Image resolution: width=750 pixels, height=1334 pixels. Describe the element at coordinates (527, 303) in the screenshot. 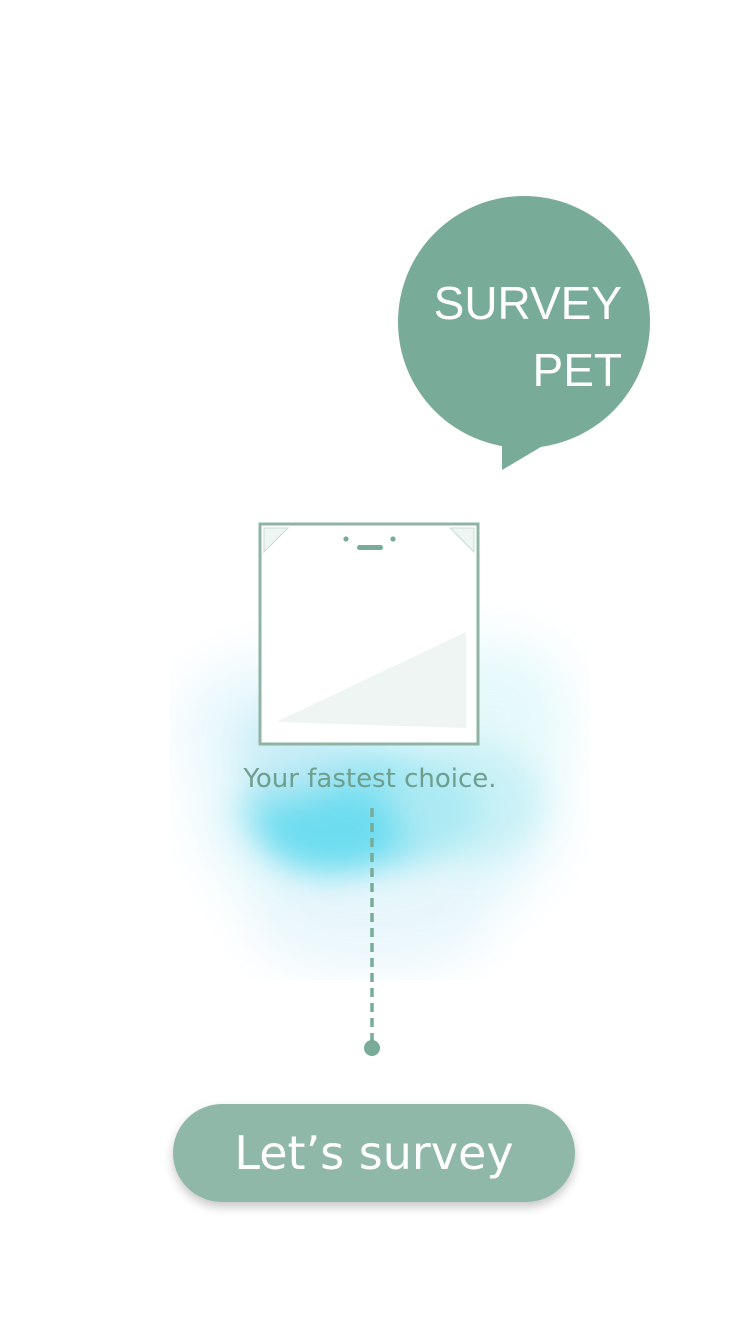

I see `brand-title-line1: SURVEY` at that location.